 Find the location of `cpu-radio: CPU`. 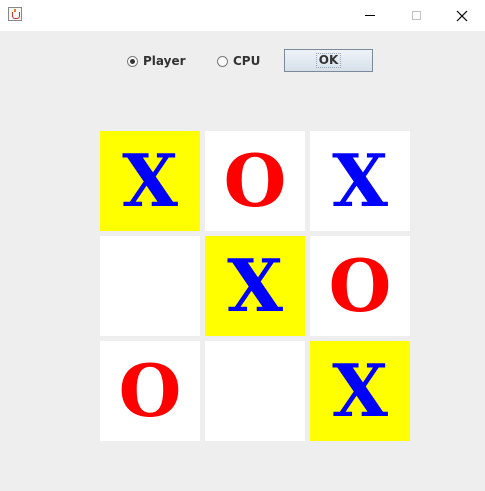

cpu-radio: CPU is located at coordinates (238, 61).